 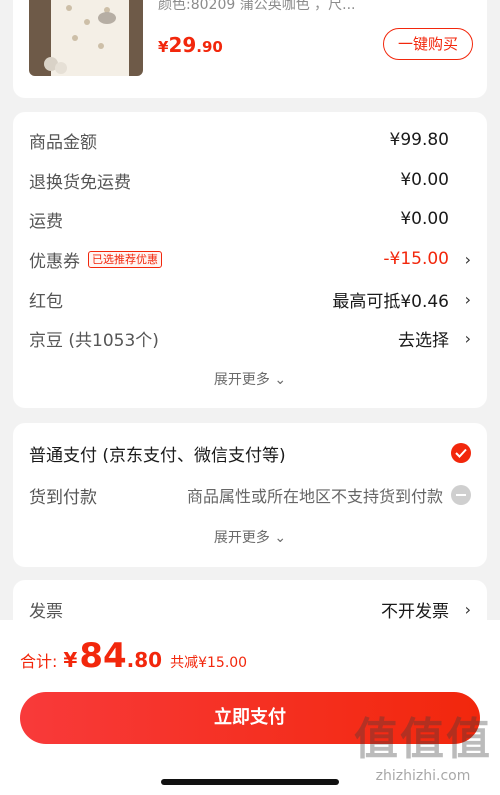 What do you see at coordinates (250, 782) in the screenshot?
I see `home-indicator` at bounding box center [250, 782].